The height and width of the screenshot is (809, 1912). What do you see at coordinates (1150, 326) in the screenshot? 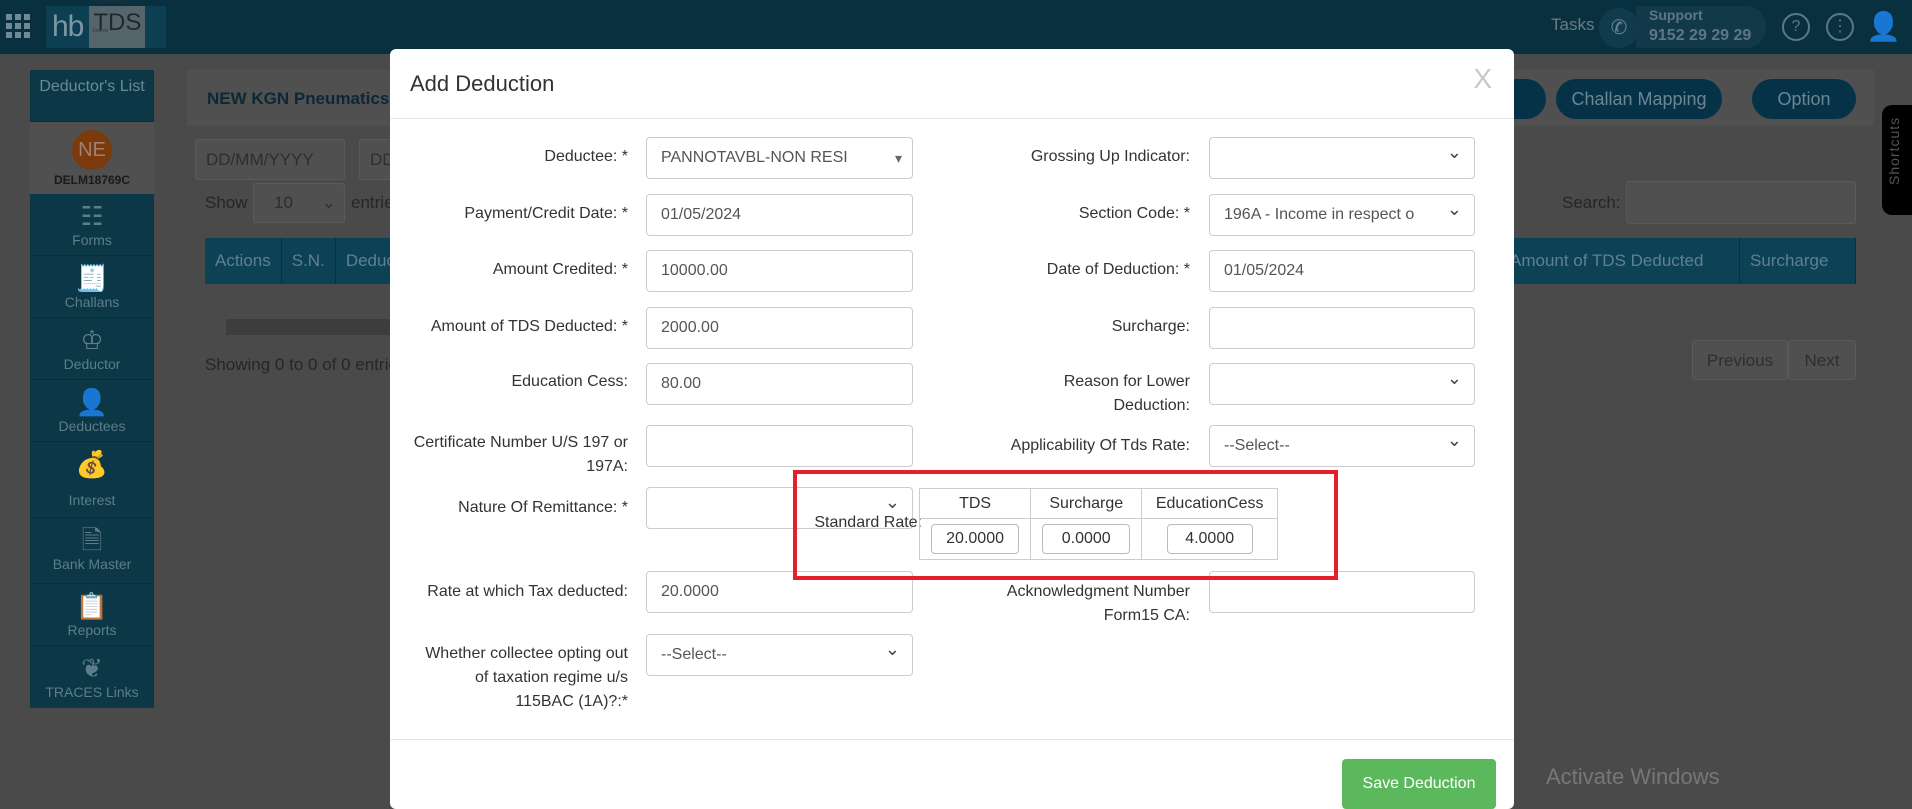
I see `surcharge-label: Surcharge:` at bounding box center [1150, 326].